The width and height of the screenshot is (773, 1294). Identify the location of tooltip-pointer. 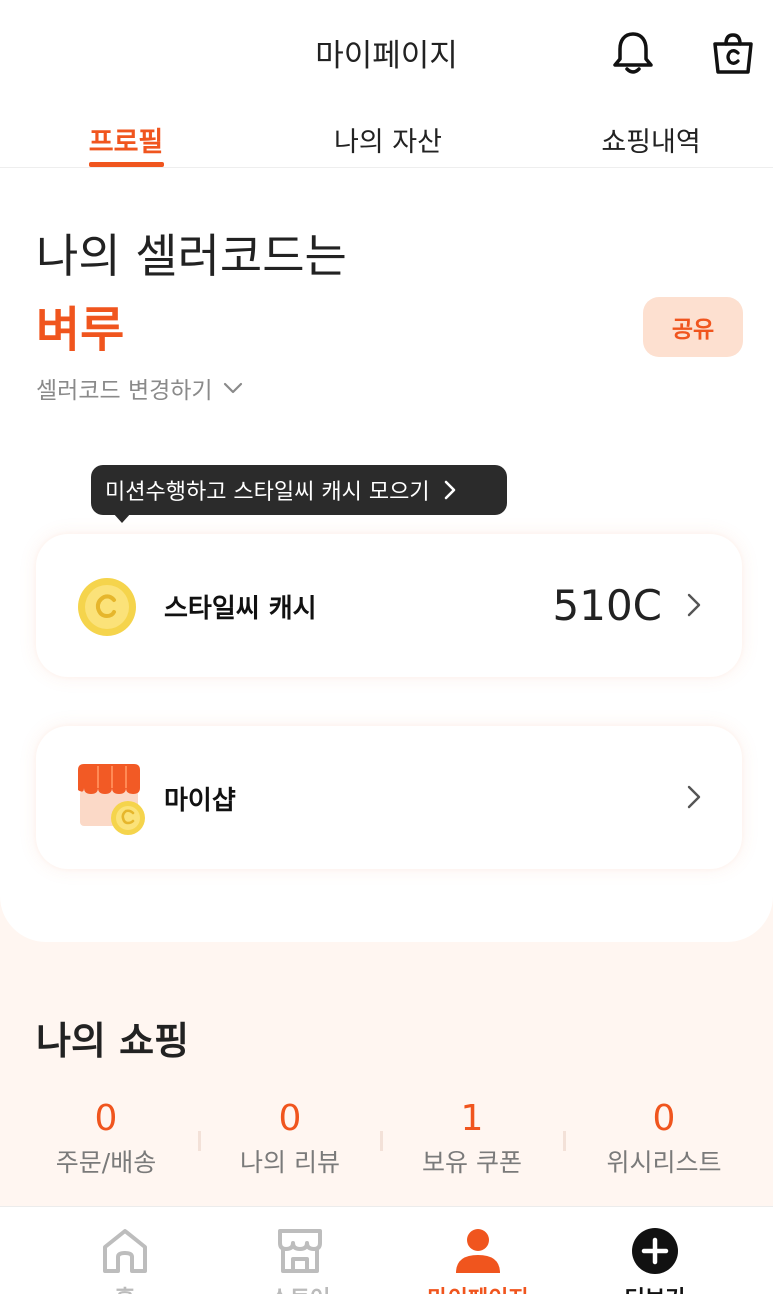
(122, 518).